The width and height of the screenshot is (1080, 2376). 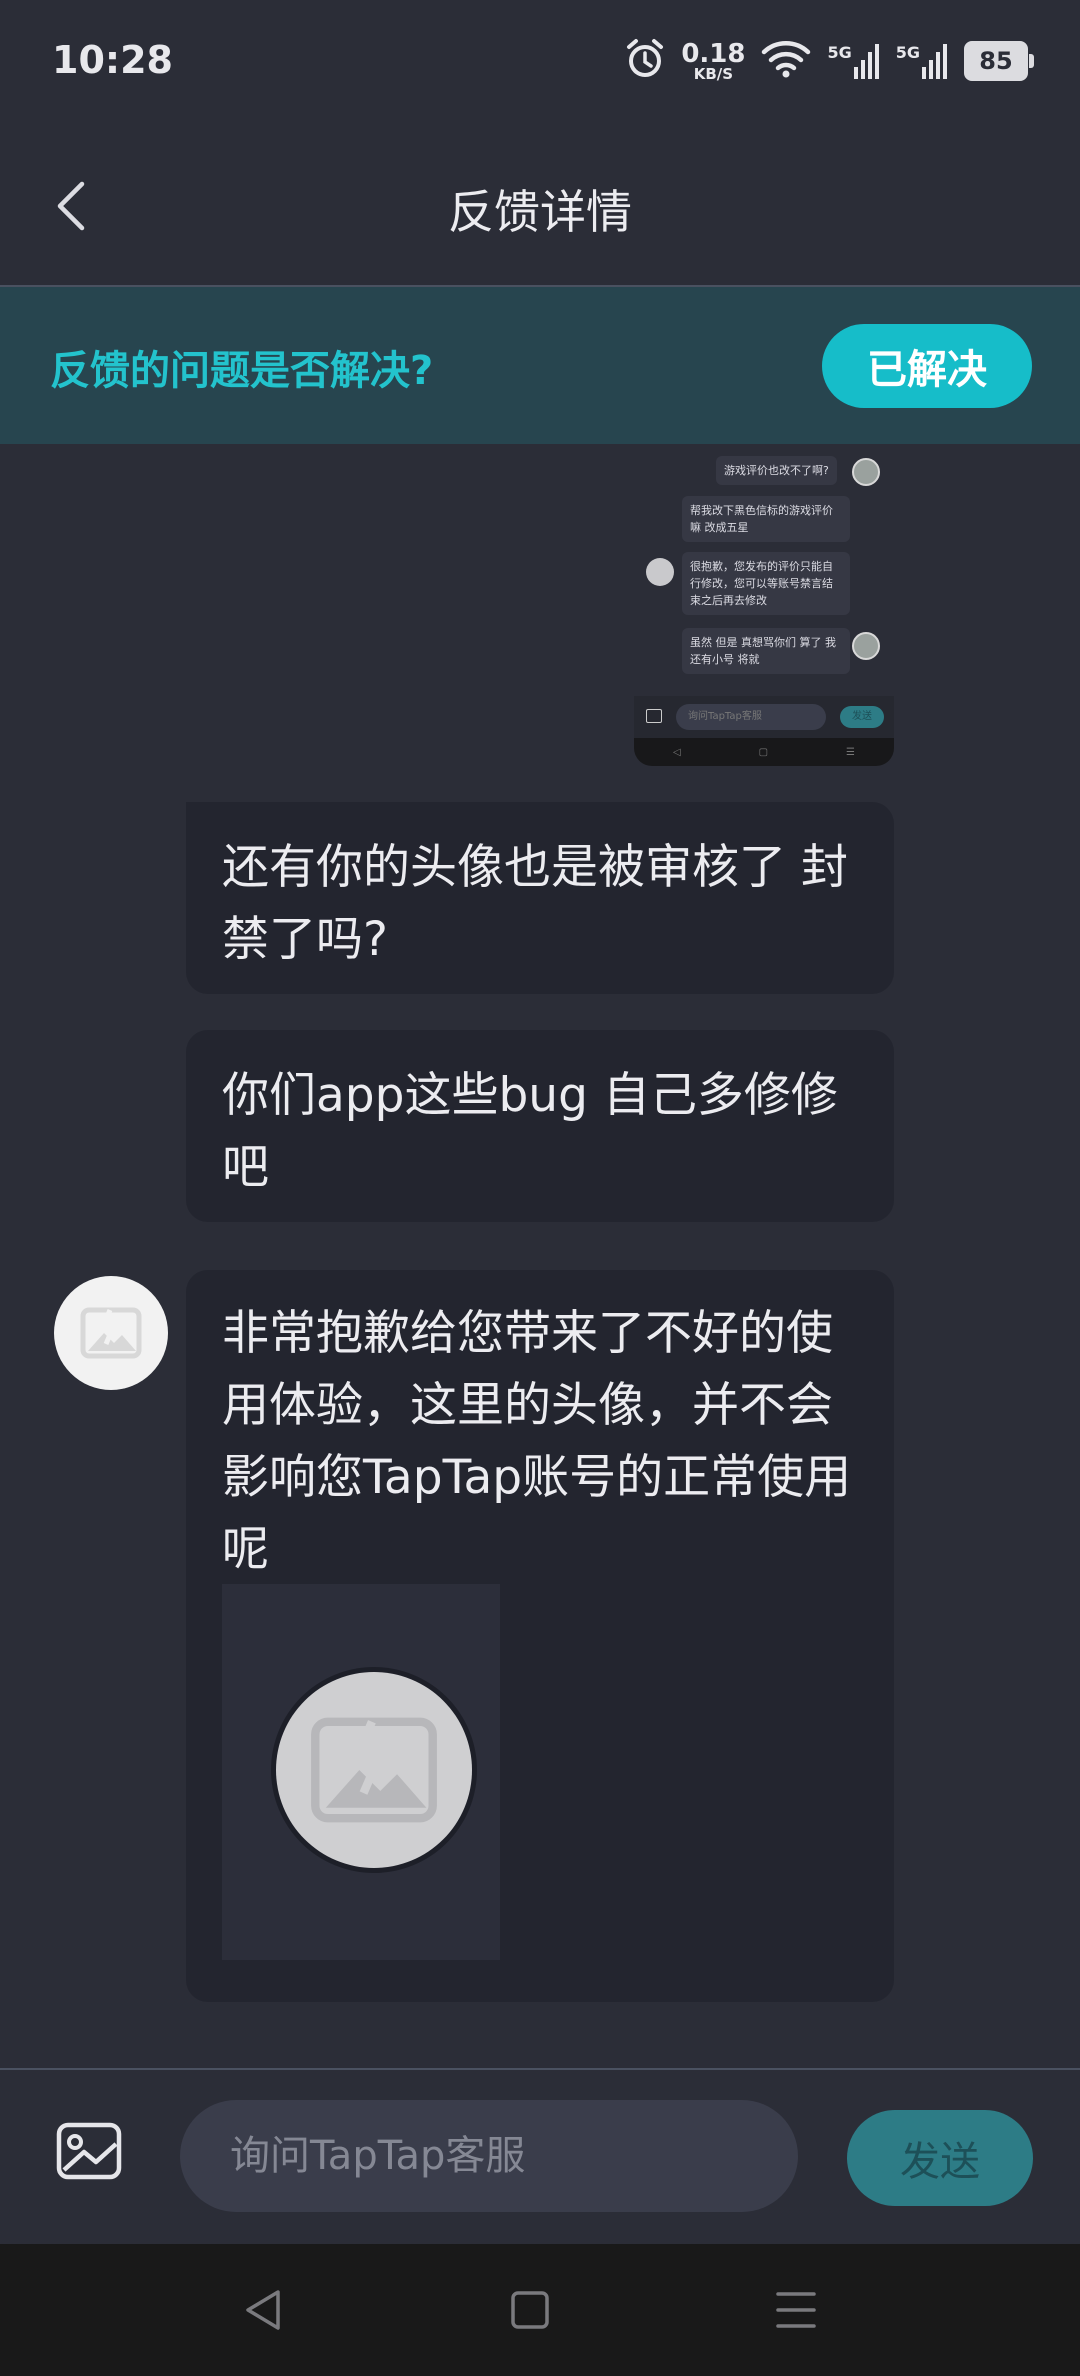 I want to click on signal-5g-2: 5G, so click(x=922, y=61).